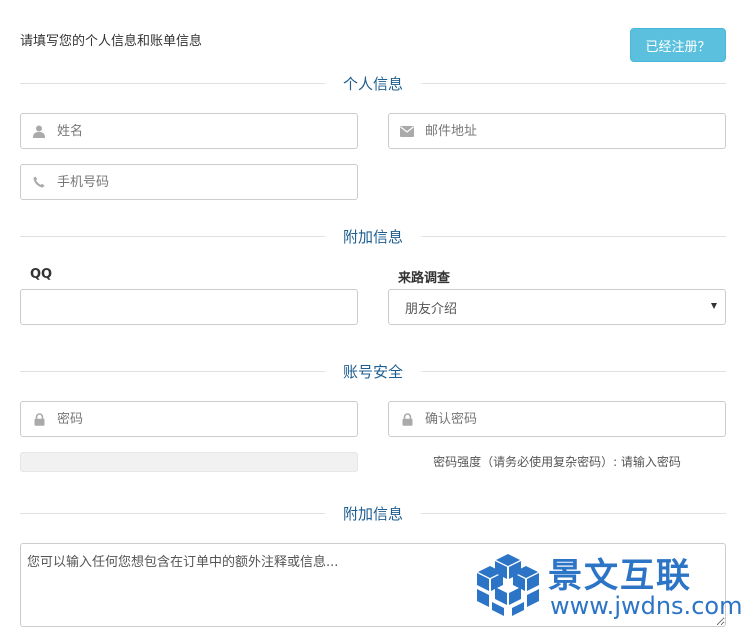  Describe the element at coordinates (207, 419) in the screenshot. I see `password-input` at that location.